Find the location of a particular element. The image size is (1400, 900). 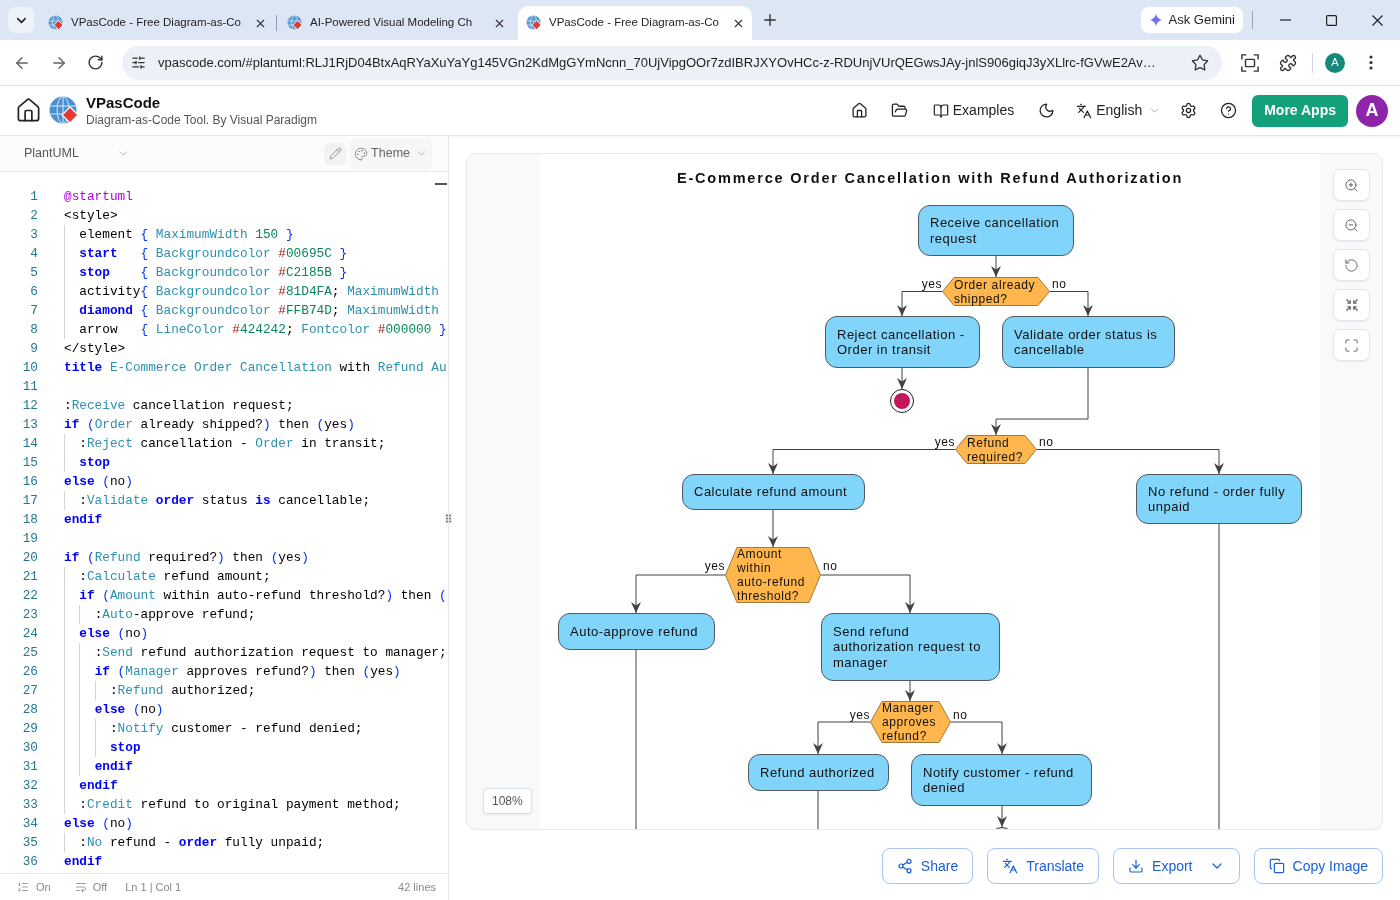

help-icon is located at coordinates (1228, 110).